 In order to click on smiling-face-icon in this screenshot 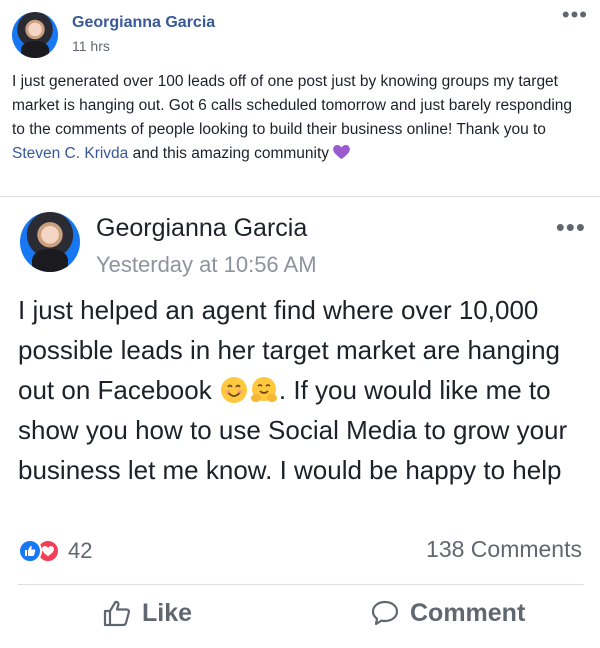, I will do `click(233, 390)`.